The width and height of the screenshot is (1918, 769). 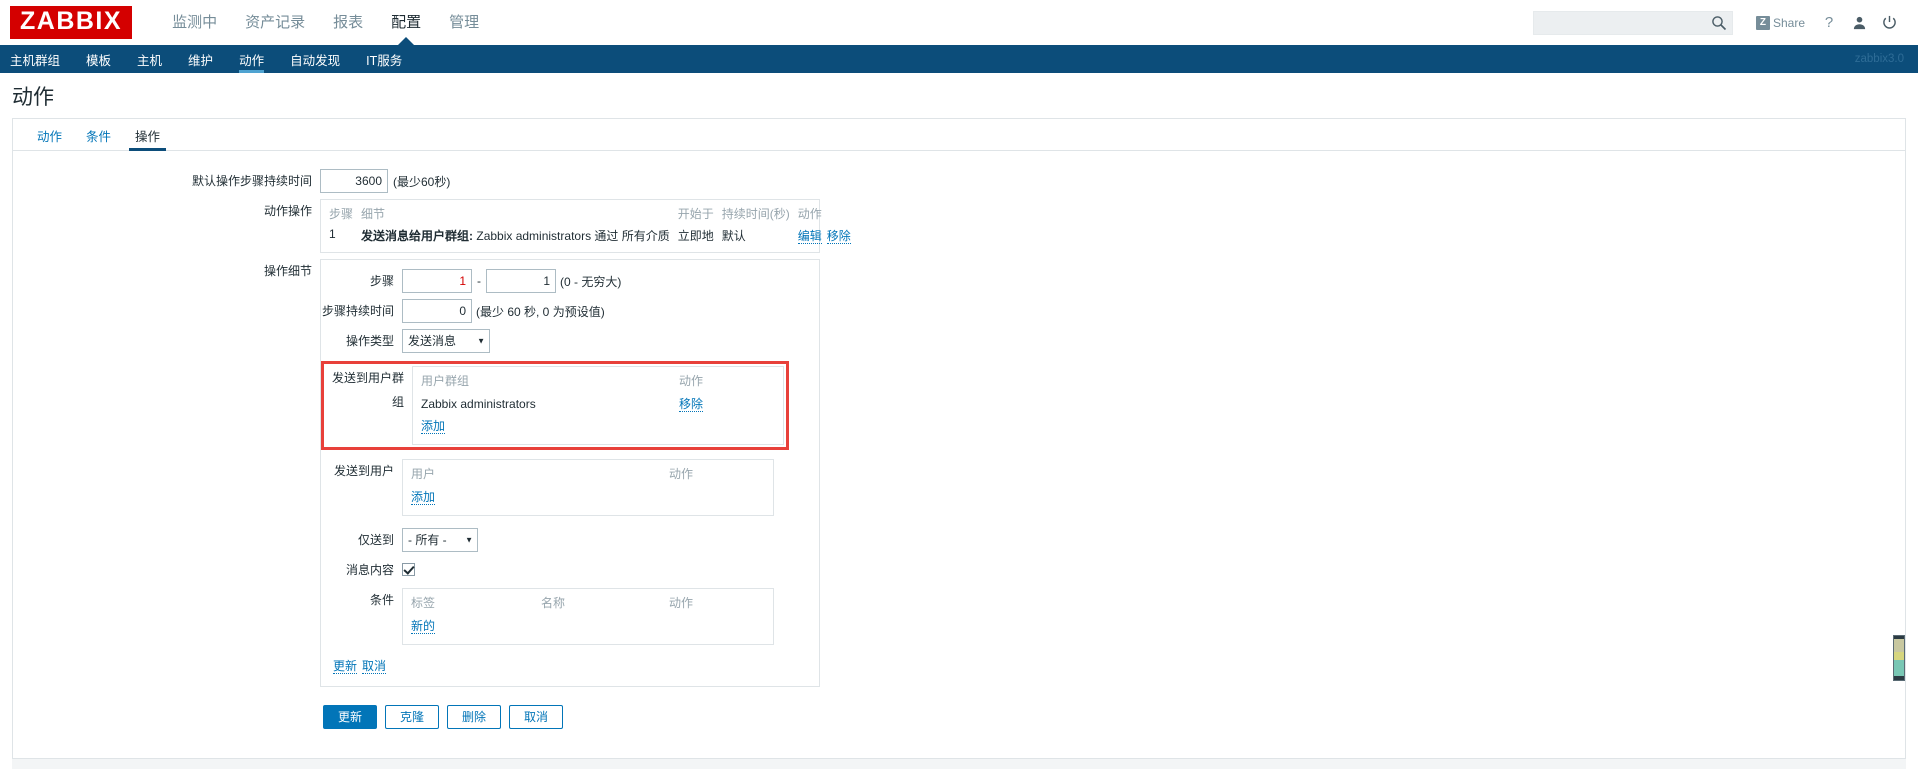 What do you see at coordinates (478, 403) in the screenshot?
I see `cell-user-group-name: Zabbix administrators` at bounding box center [478, 403].